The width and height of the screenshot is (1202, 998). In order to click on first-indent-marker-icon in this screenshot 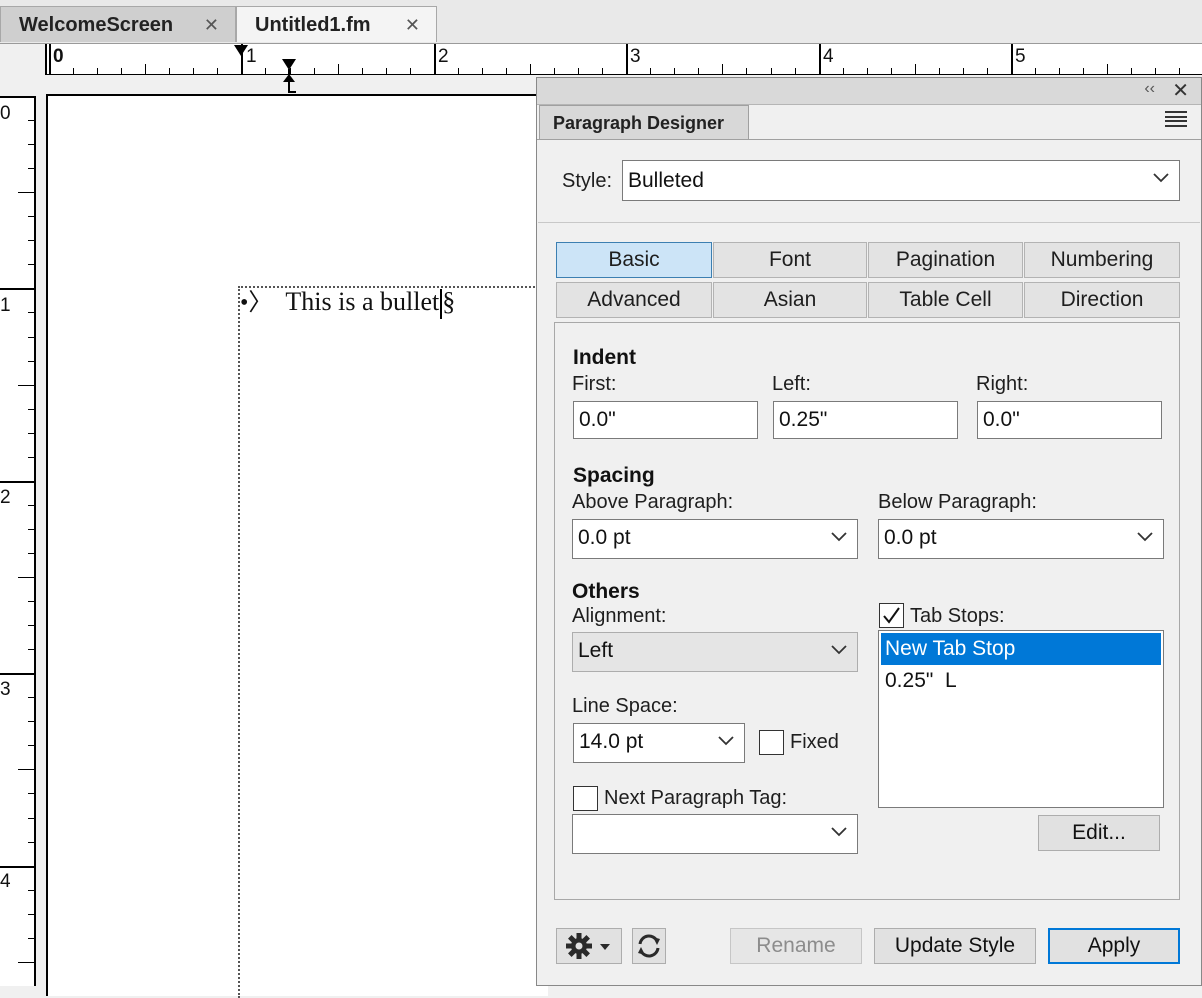, I will do `click(241, 51)`.